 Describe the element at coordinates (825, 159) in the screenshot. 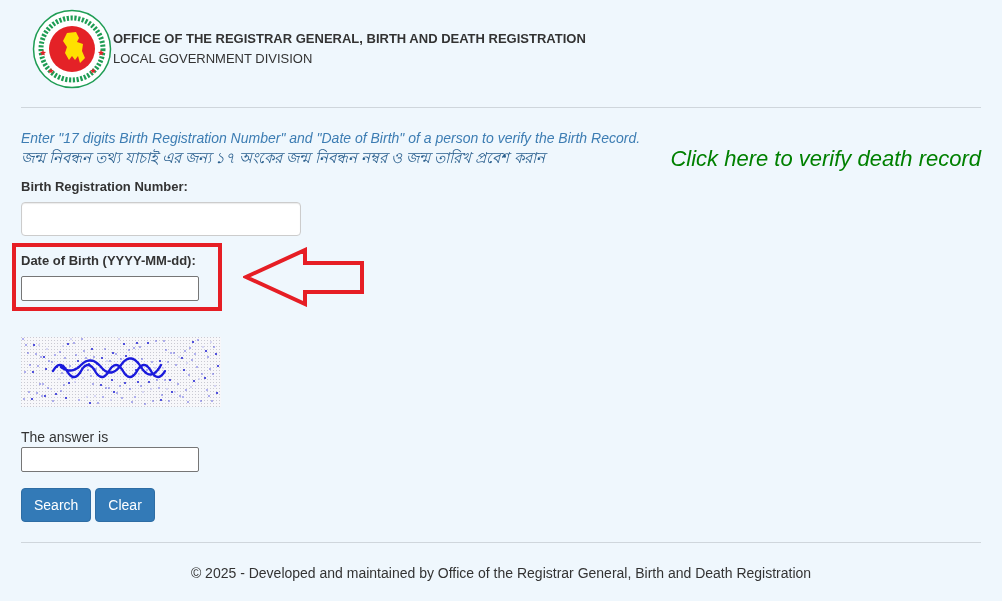

I see `death-record-link: Click here to verify death record` at that location.